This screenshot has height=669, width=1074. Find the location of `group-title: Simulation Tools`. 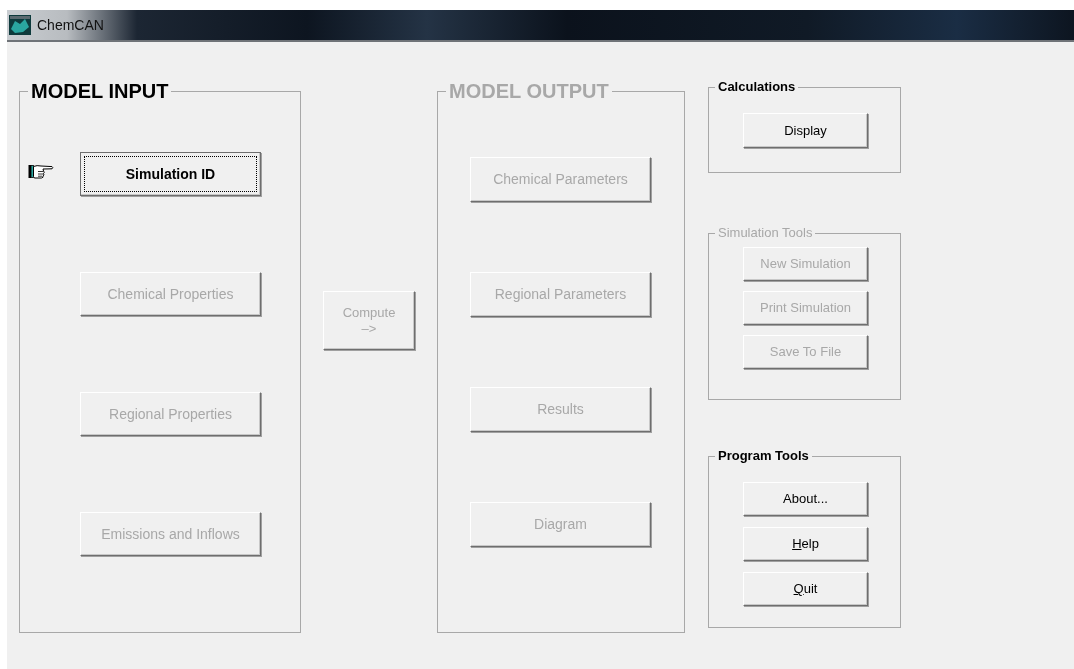

group-title: Simulation Tools is located at coordinates (765, 233).